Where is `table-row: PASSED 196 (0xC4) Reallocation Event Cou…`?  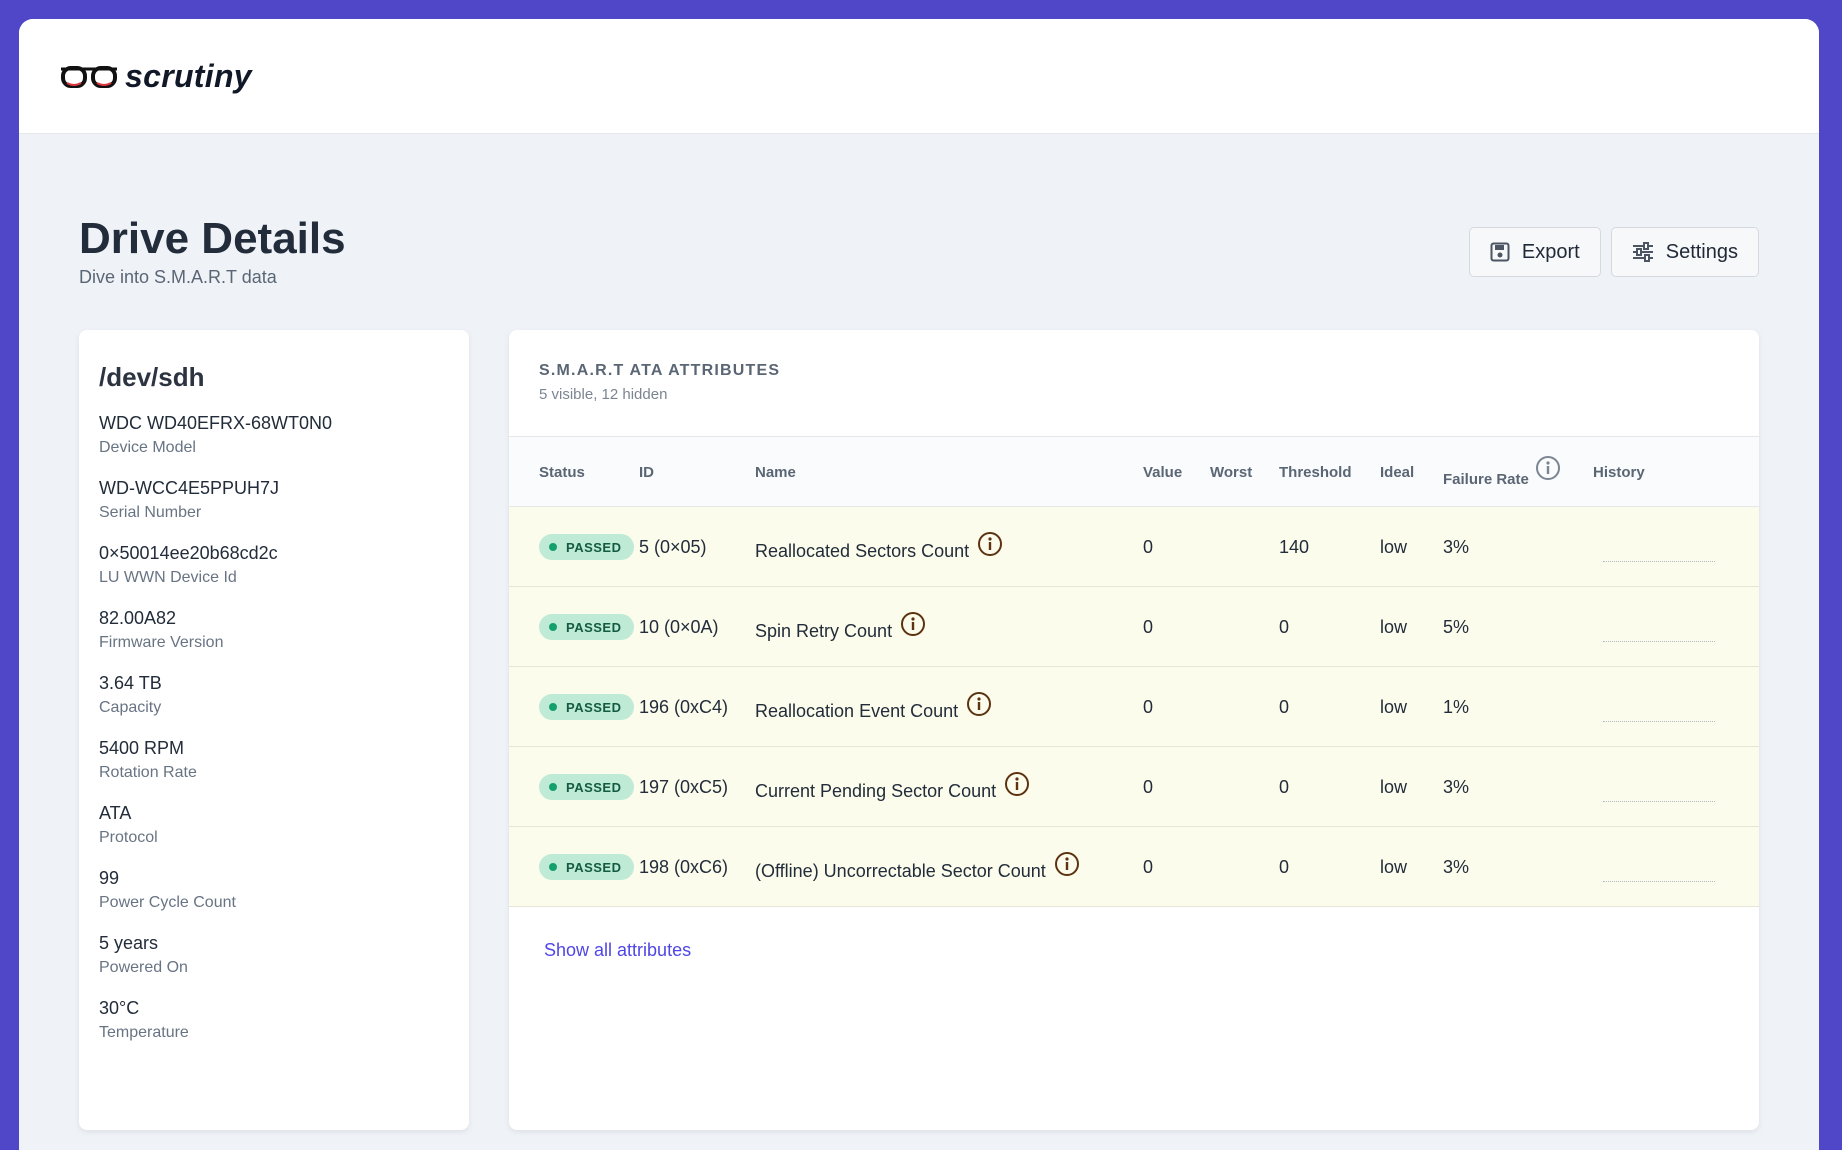 table-row: PASSED 196 (0xC4) Reallocation Event Cou… is located at coordinates (1134, 707).